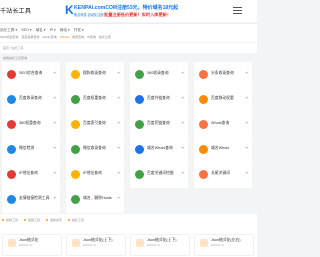 This screenshot has height=257, width=320. I want to click on ad-headline: .COM注册53元，特价域名18元起, so click(141, 8).